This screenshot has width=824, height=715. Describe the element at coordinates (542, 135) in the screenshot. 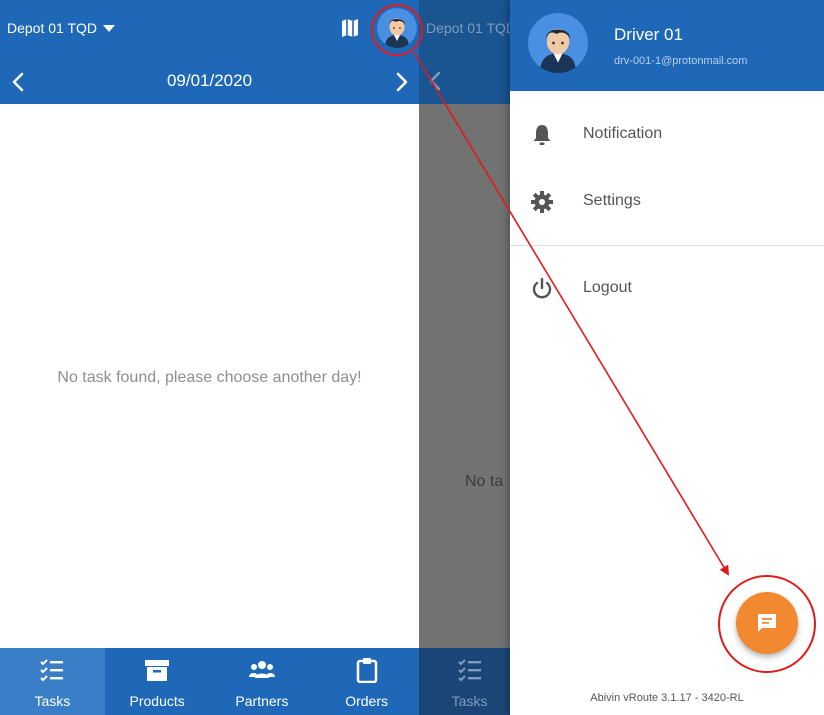

I see `bell-icon` at that location.